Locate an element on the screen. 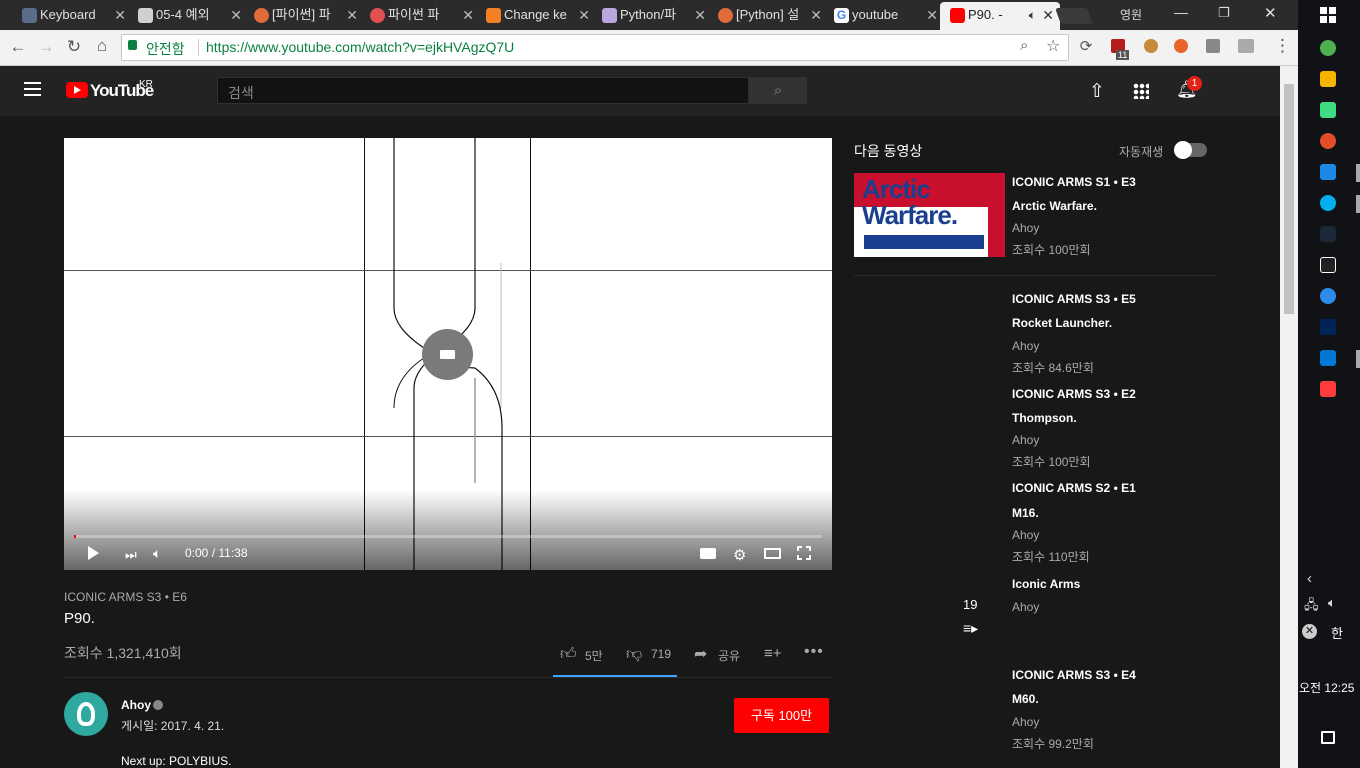 The width and height of the screenshot is (1360, 768). series-label: ICONIC ARMS S3 • E6 is located at coordinates (125, 597).